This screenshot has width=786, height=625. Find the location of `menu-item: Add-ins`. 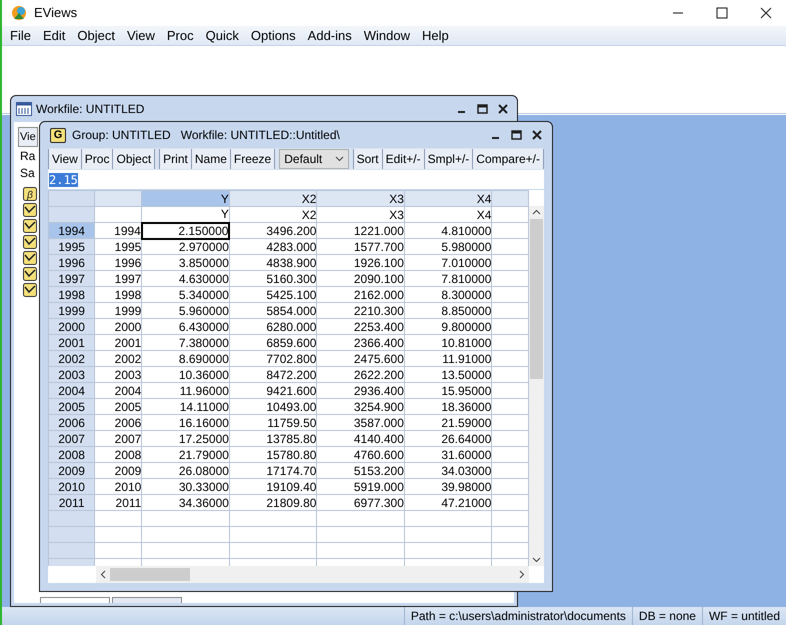

menu-item: Add-ins is located at coordinates (330, 36).